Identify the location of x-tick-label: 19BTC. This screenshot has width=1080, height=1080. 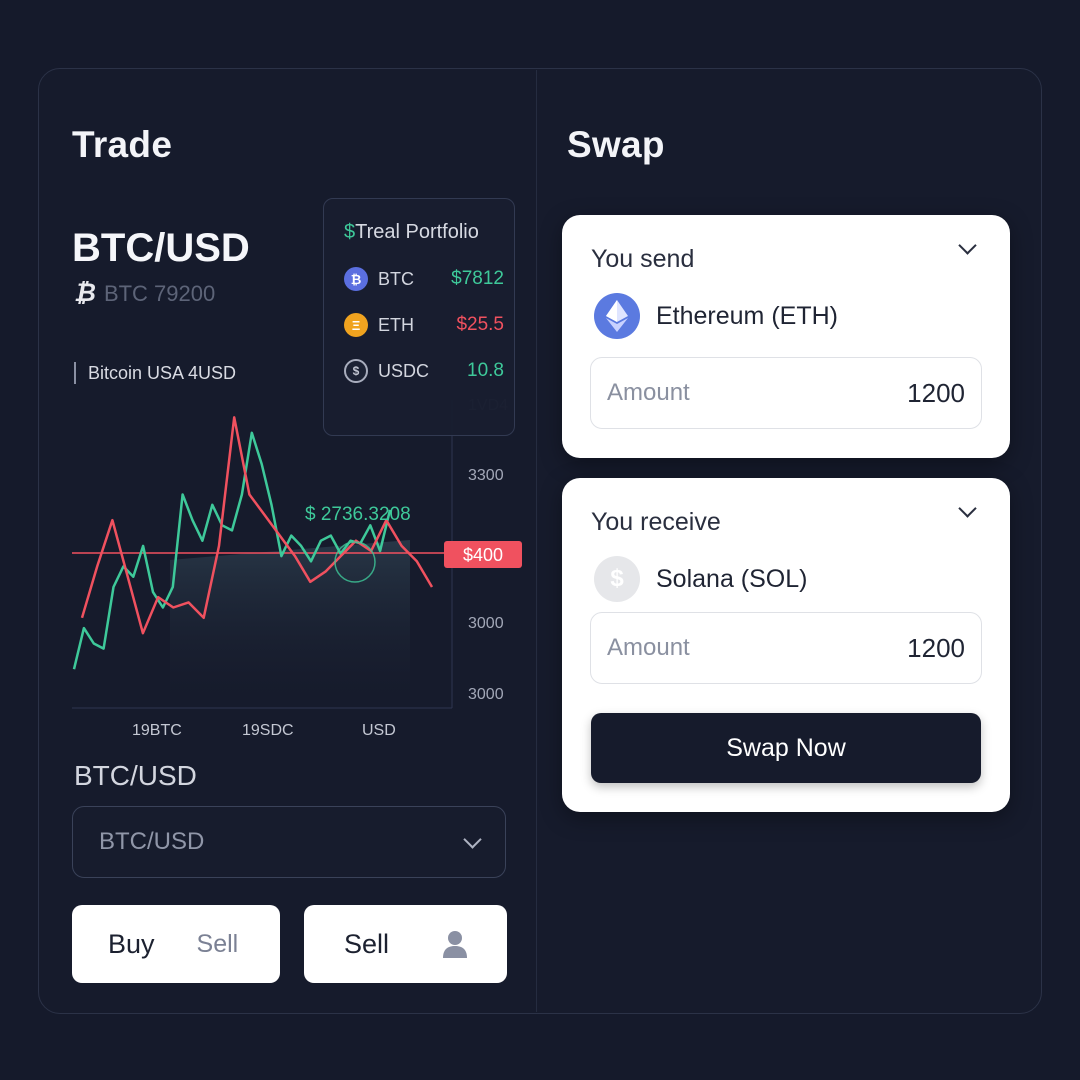
(157, 730).